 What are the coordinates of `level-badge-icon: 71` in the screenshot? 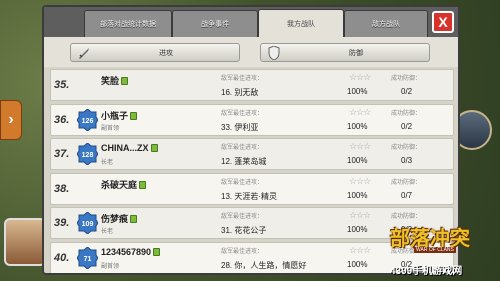 It's located at (87, 257).